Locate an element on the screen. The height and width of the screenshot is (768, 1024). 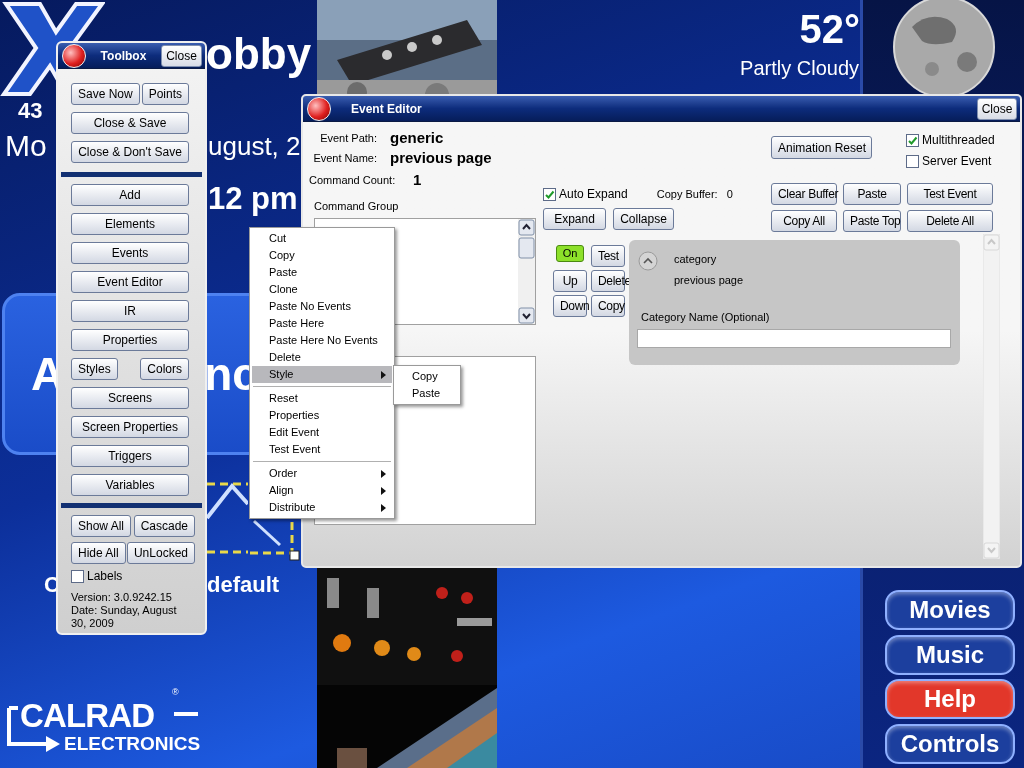
checkbox-label: Server Event is located at coordinates (957, 161).